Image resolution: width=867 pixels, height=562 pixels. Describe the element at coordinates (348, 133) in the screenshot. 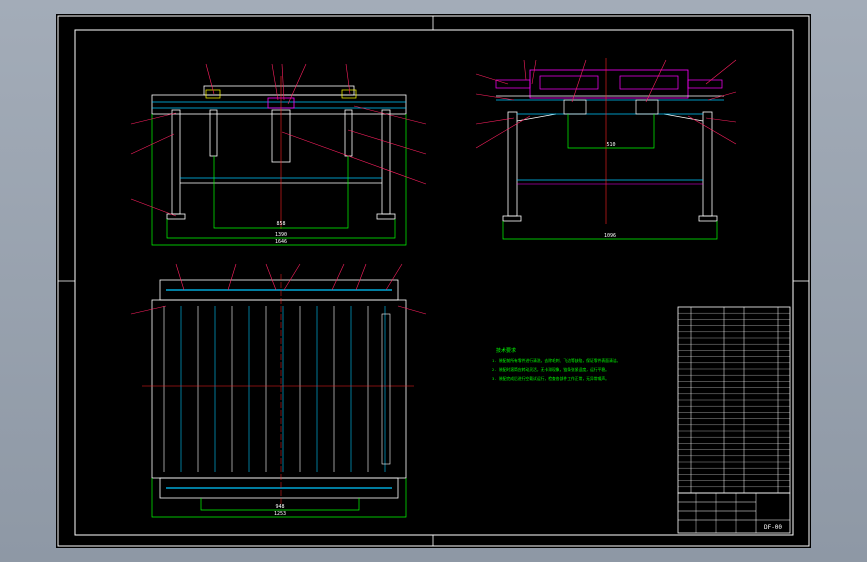

I see `front-cylinder-right` at that location.